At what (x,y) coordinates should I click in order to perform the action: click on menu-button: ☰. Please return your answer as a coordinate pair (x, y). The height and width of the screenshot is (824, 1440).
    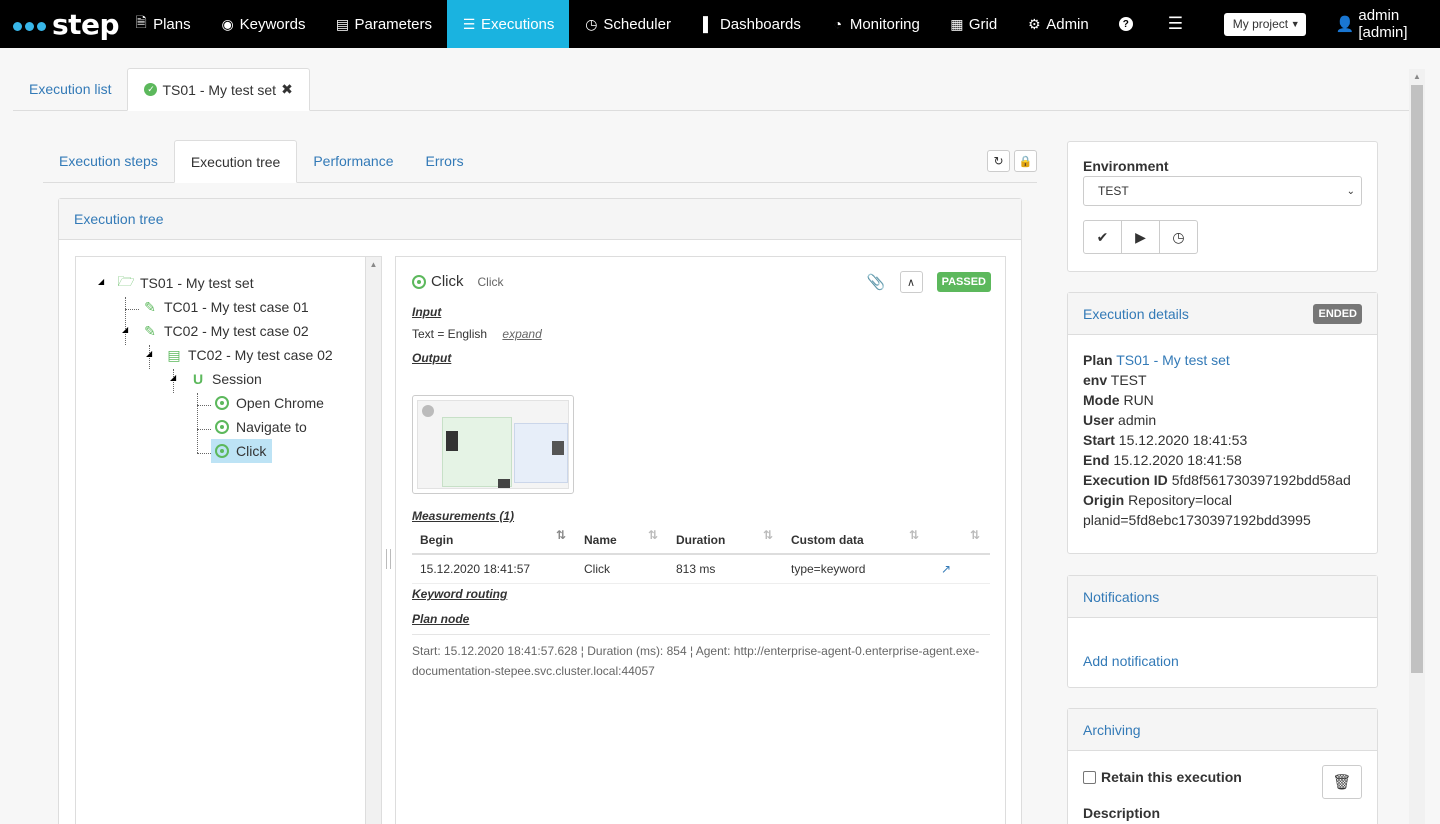
    Looking at the image, I should click on (1177, 24).